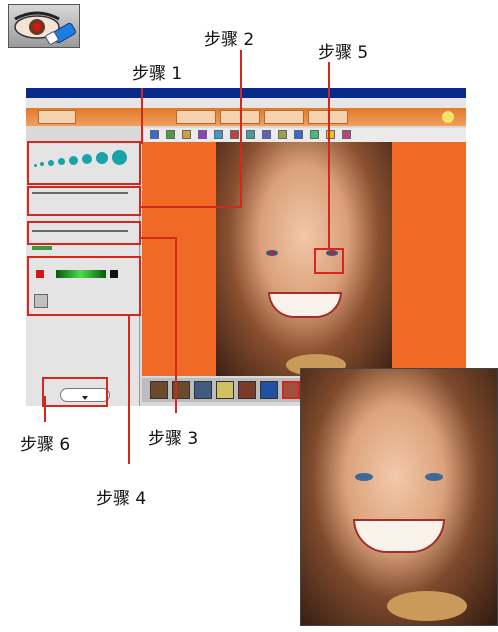 The image size is (498, 632). Describe the element at coordinates (84, 233) in the screenshot. I see `step3-highlight` at that location.